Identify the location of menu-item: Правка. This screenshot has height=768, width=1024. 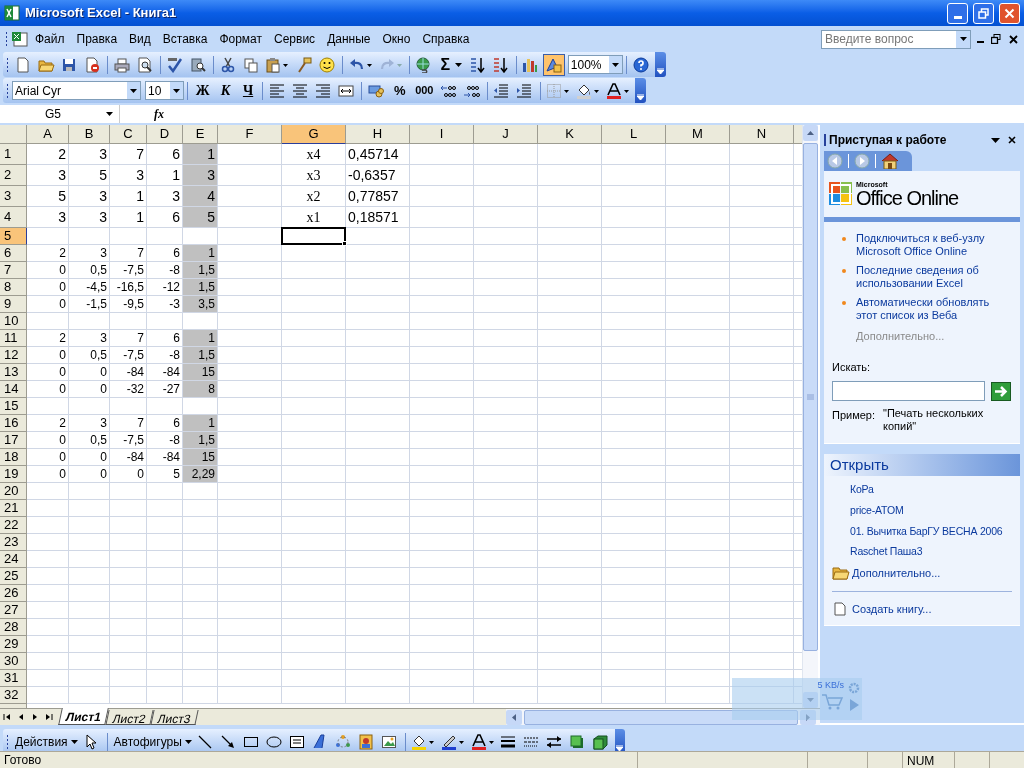
(97, 39).